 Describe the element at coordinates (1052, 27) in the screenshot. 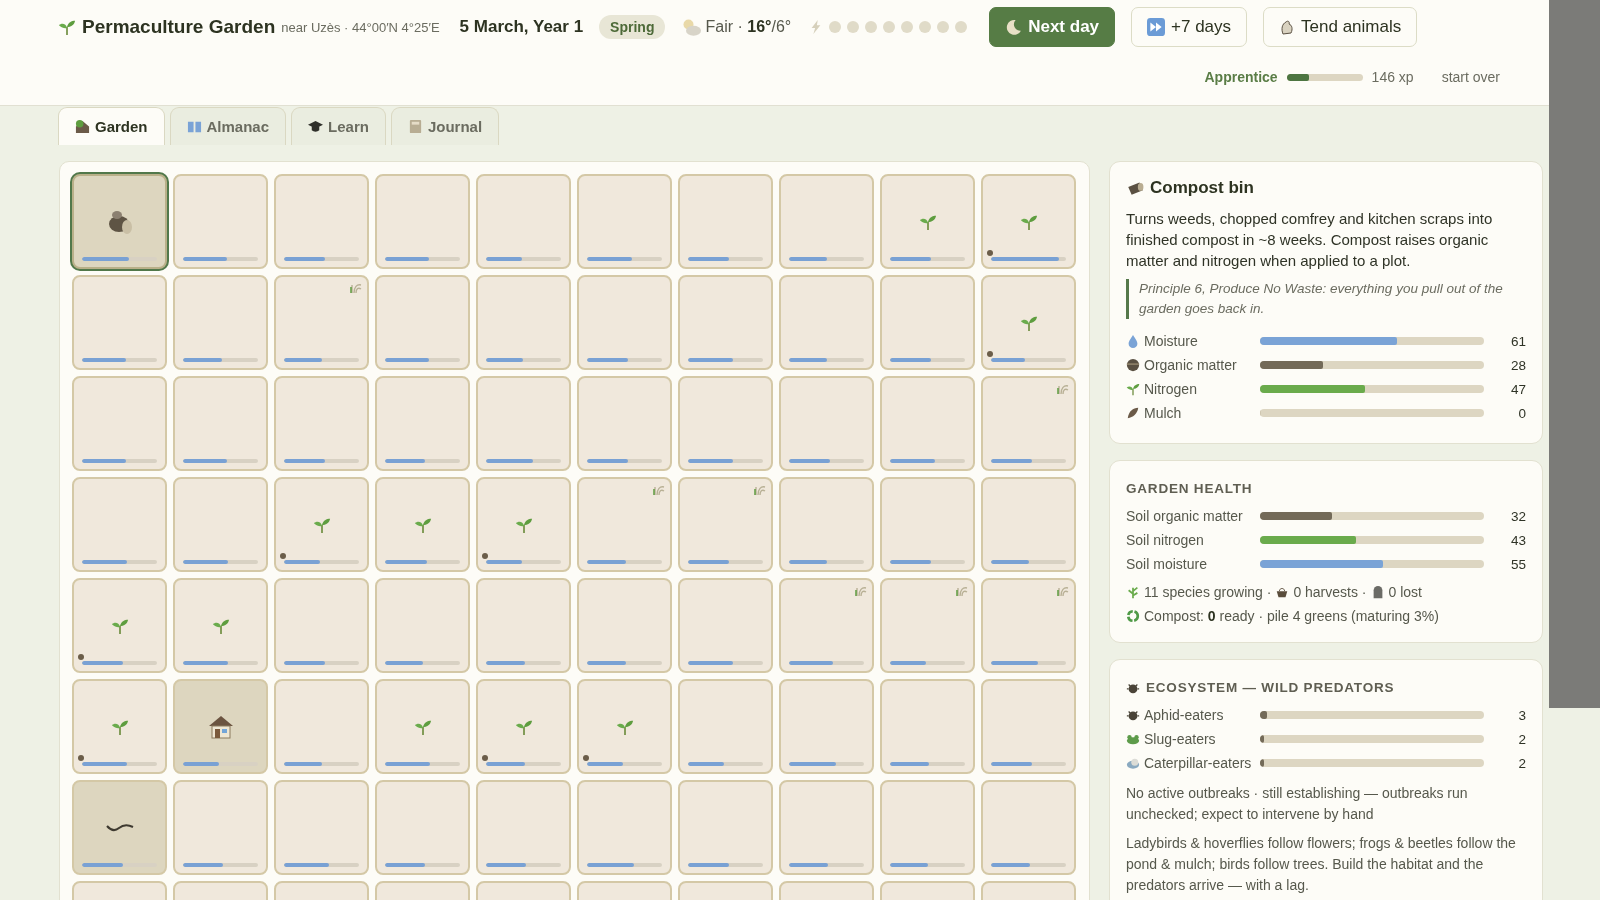

I see `action-button: Next day` at that location.